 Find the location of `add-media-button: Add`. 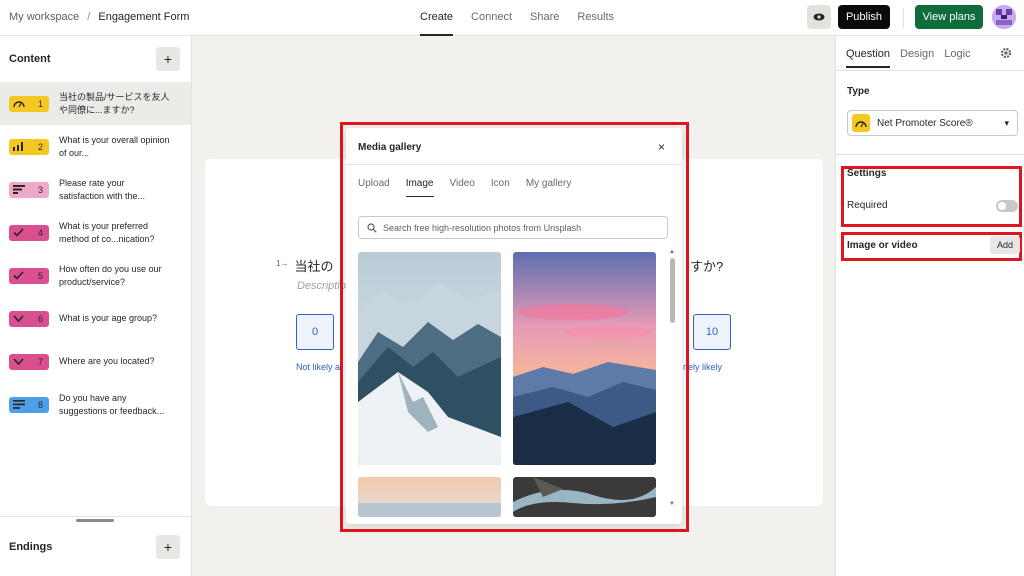

add-media-button: Add is located at coordinates (1005, 245).